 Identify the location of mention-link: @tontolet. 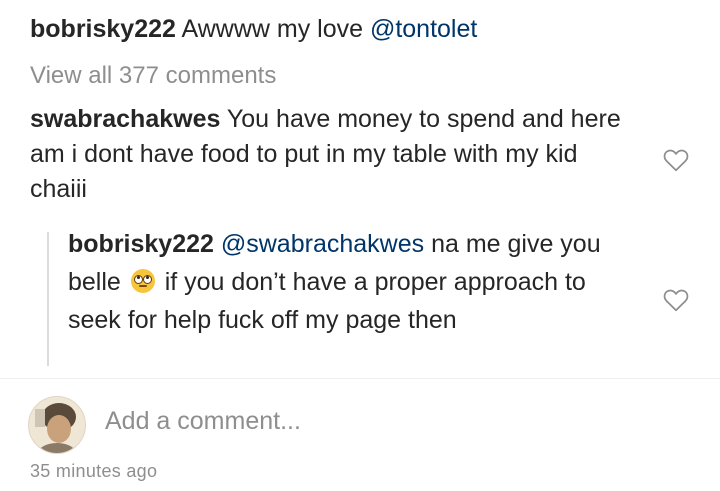
(423, 29).